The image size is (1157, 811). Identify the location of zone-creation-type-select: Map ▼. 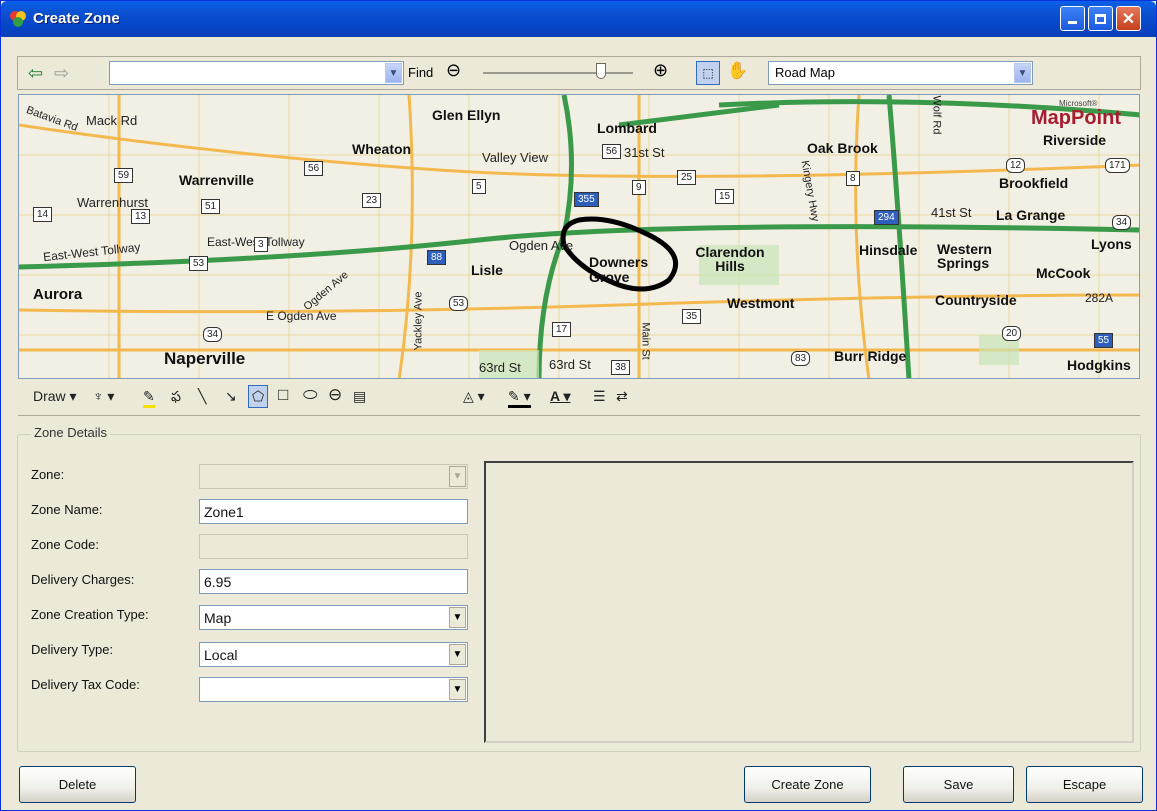
(333, 617).